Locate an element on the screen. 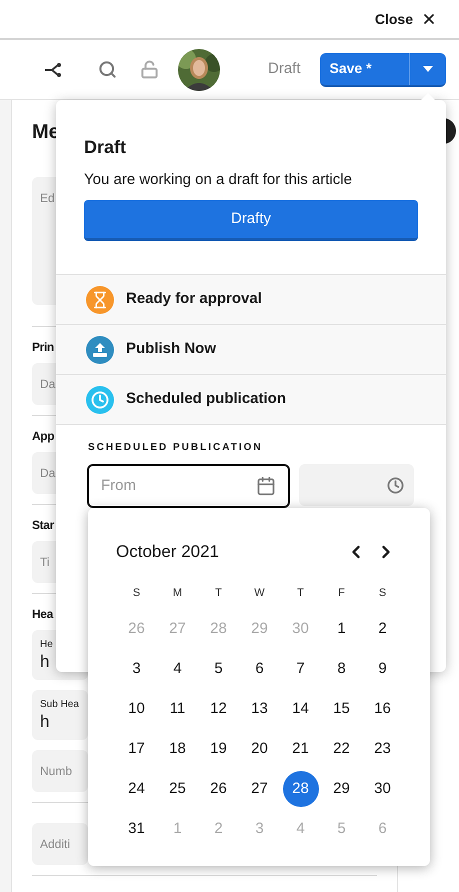  calendar-day: 10 is located at coordinates (136, 709).